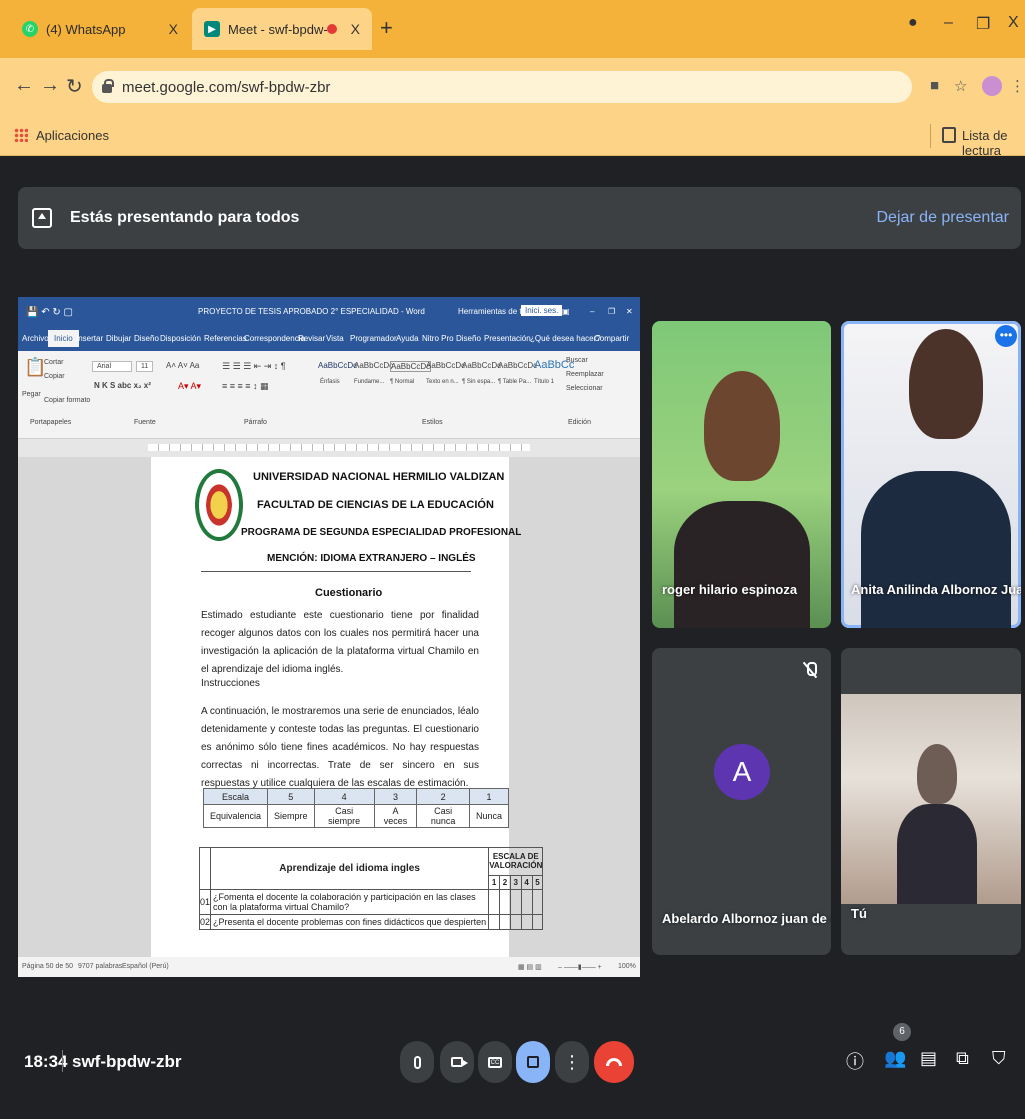 The image size is (1025, 1119). I want to click on tab-ayuda: Ayuda, so click(407, 338).